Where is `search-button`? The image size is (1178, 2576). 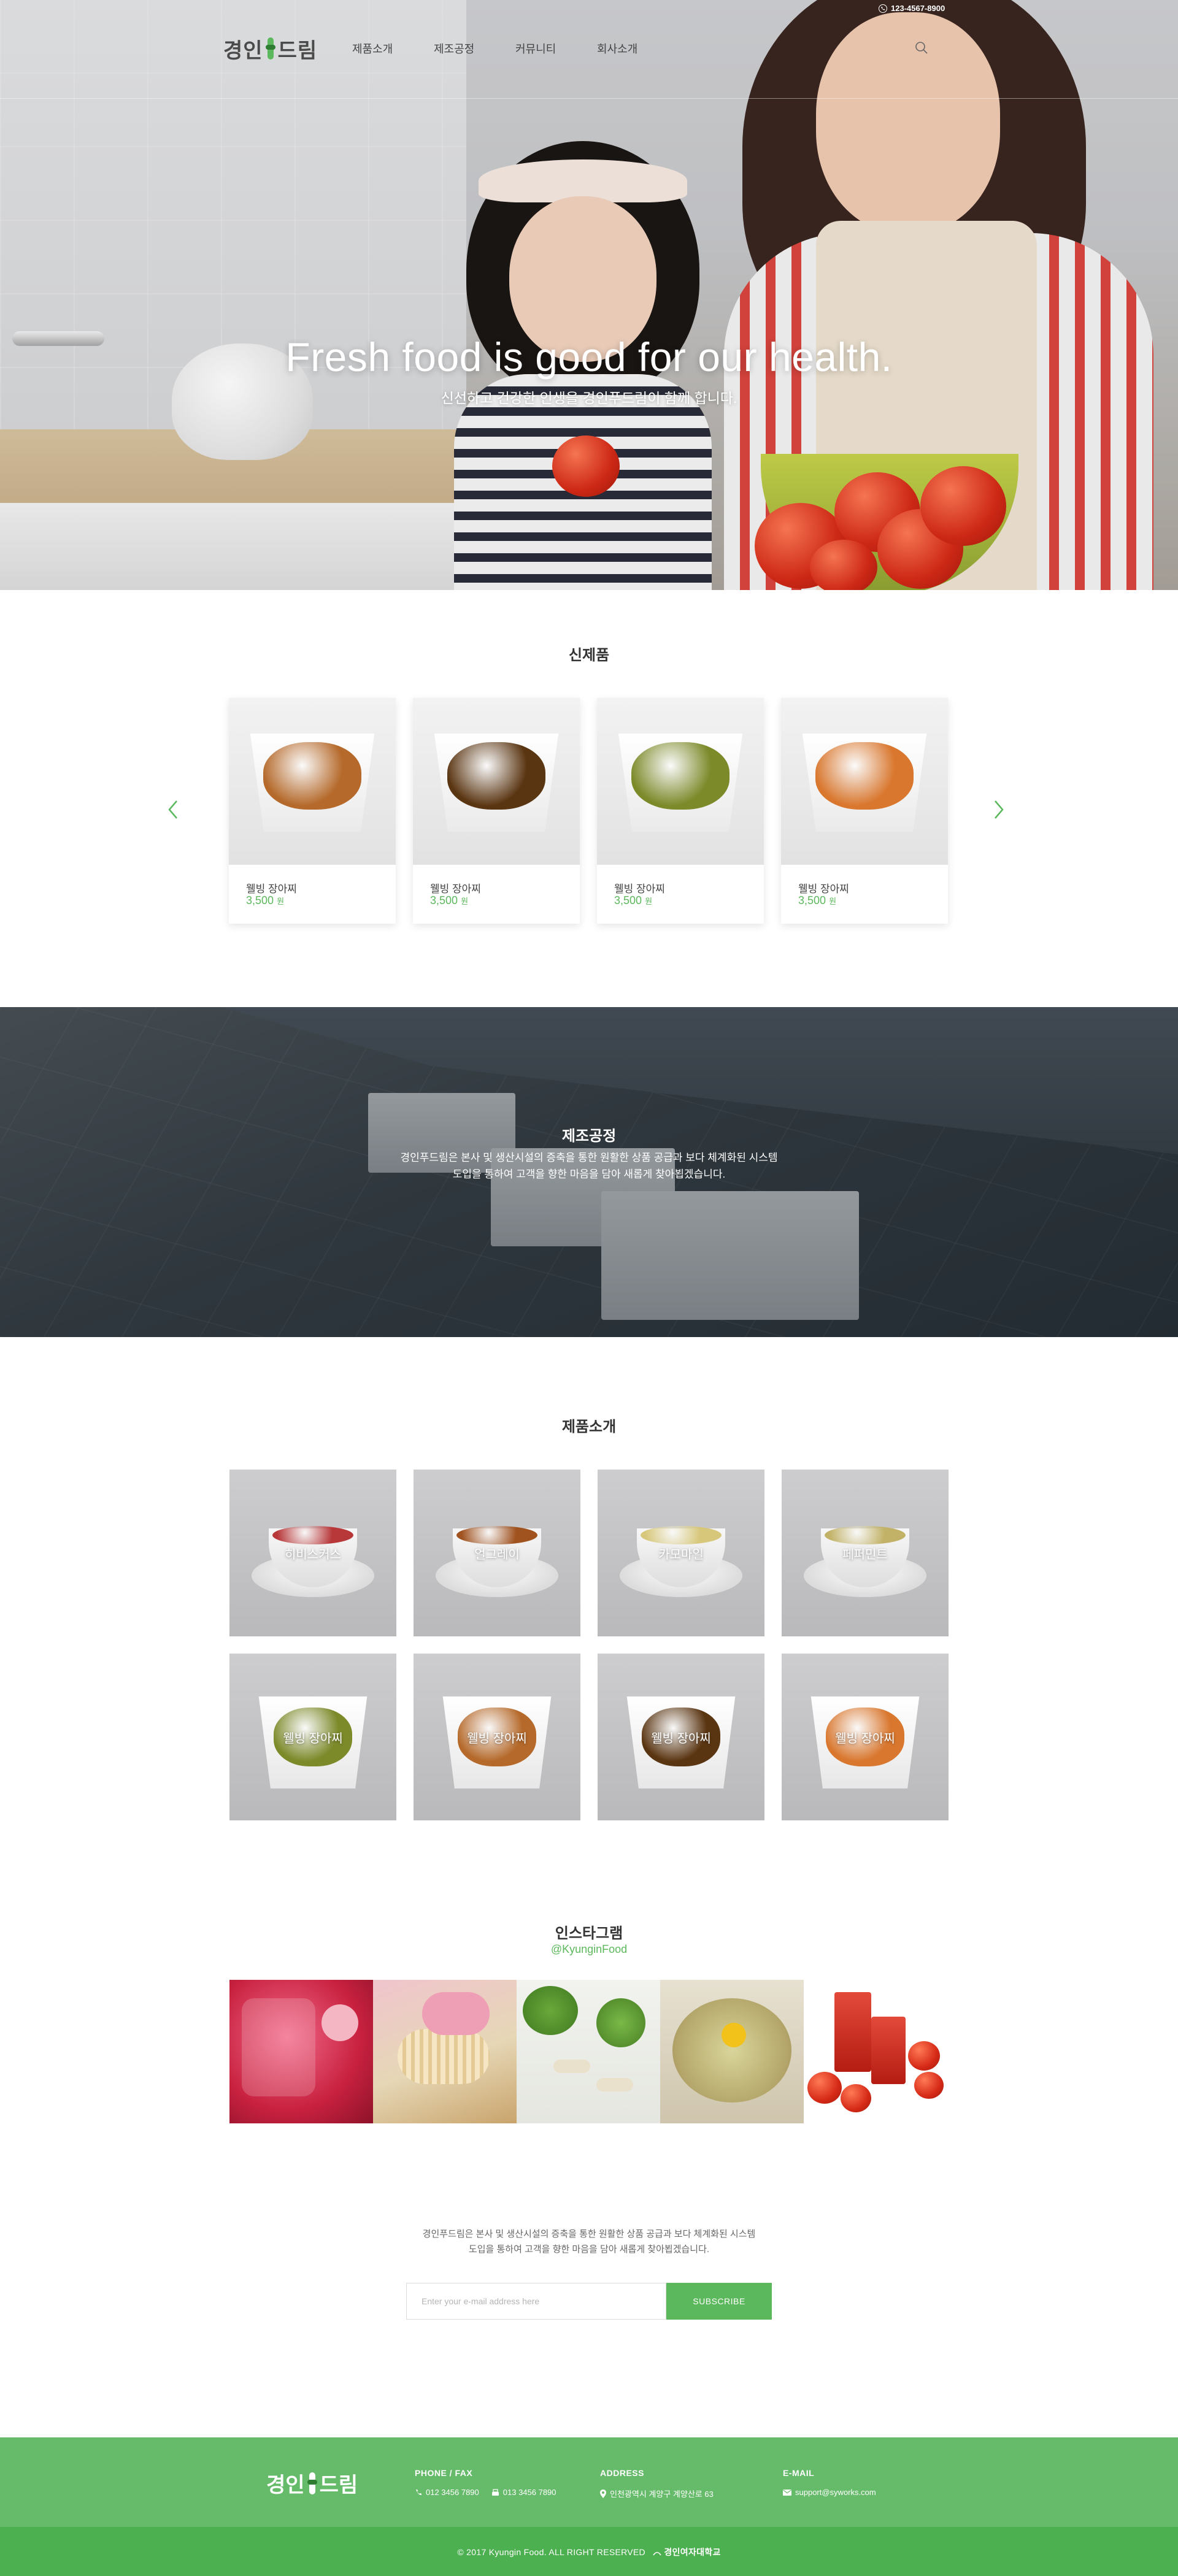
search-button is located at coordinates (921, 47).